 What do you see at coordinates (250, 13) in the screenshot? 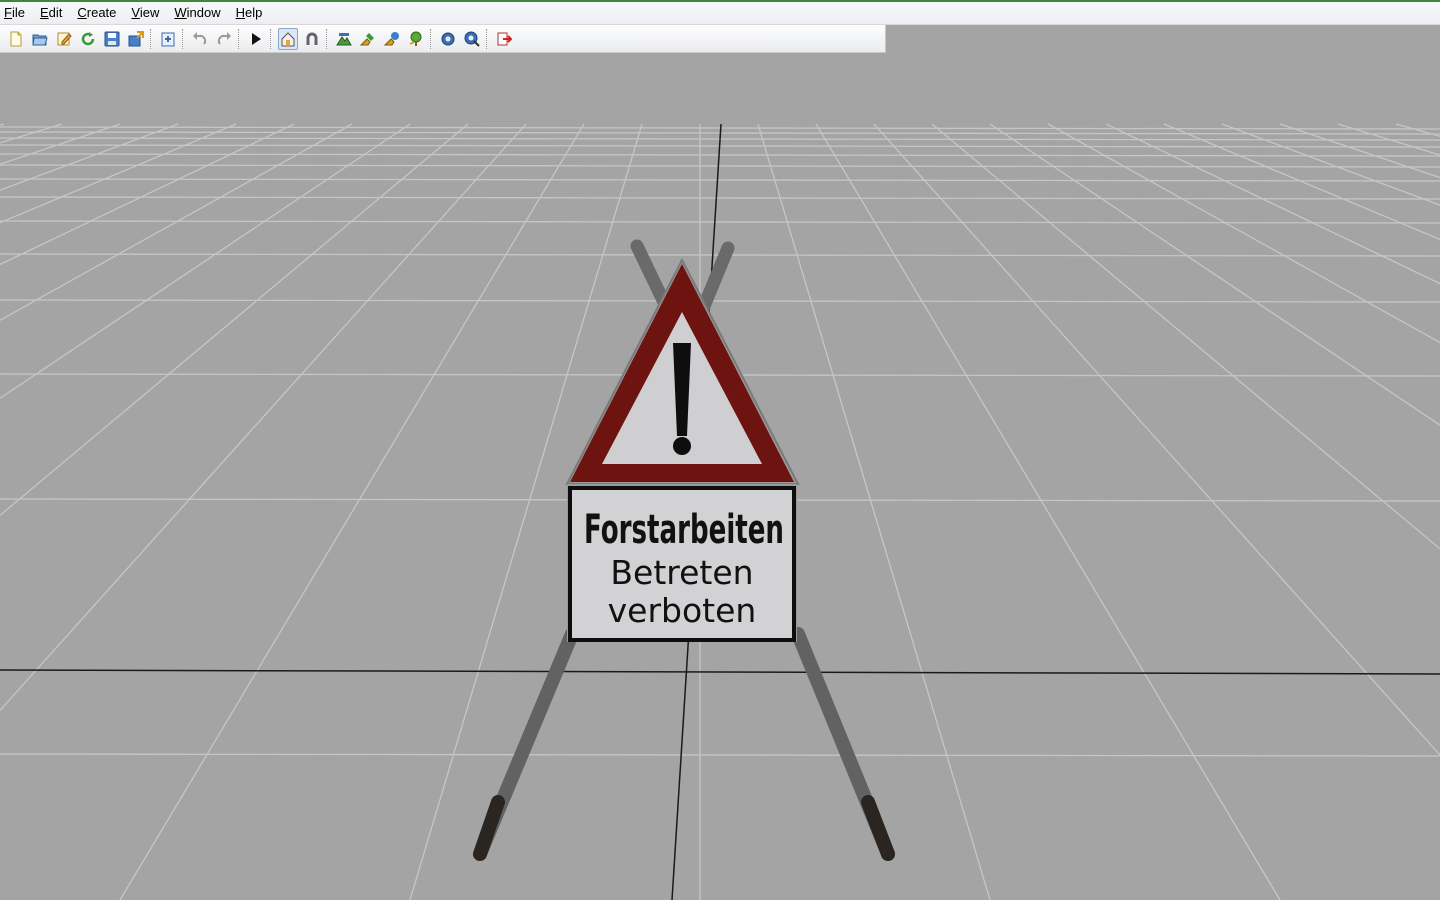
I see `menu-help: Help` at bounding box center [250, 13].